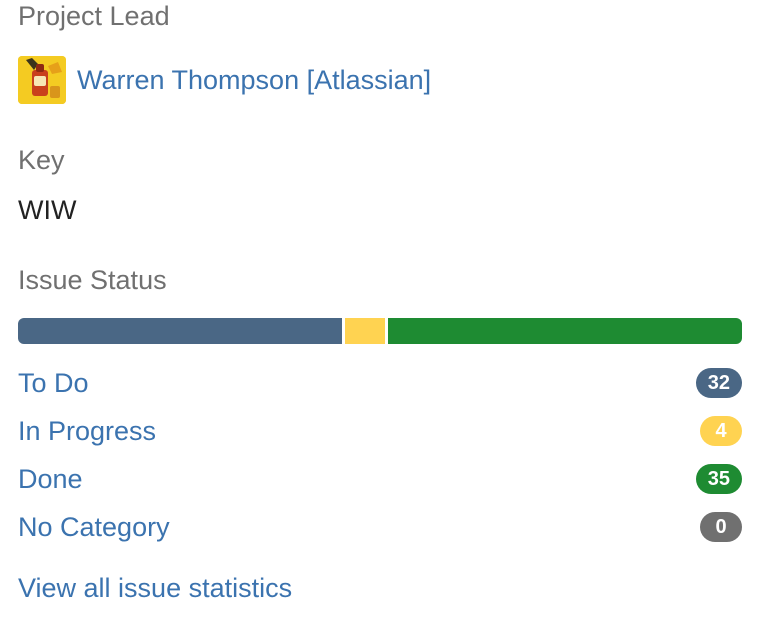 The height and width of the screenshot is (638, 772). What do you see at coordinates (94, 16) in the screenshot?
I see `project-lead-label: Project Lead` at bounding box center [94, 16].